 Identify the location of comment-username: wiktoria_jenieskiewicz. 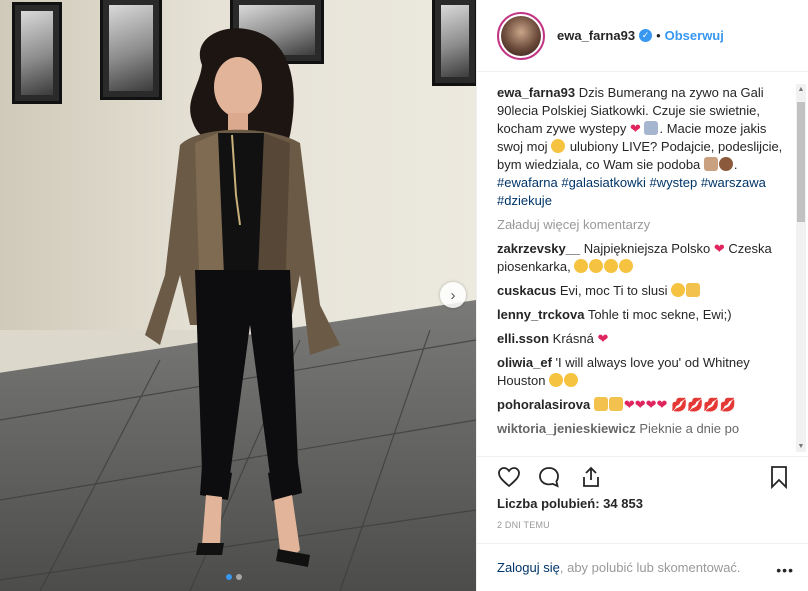
(566, 428).